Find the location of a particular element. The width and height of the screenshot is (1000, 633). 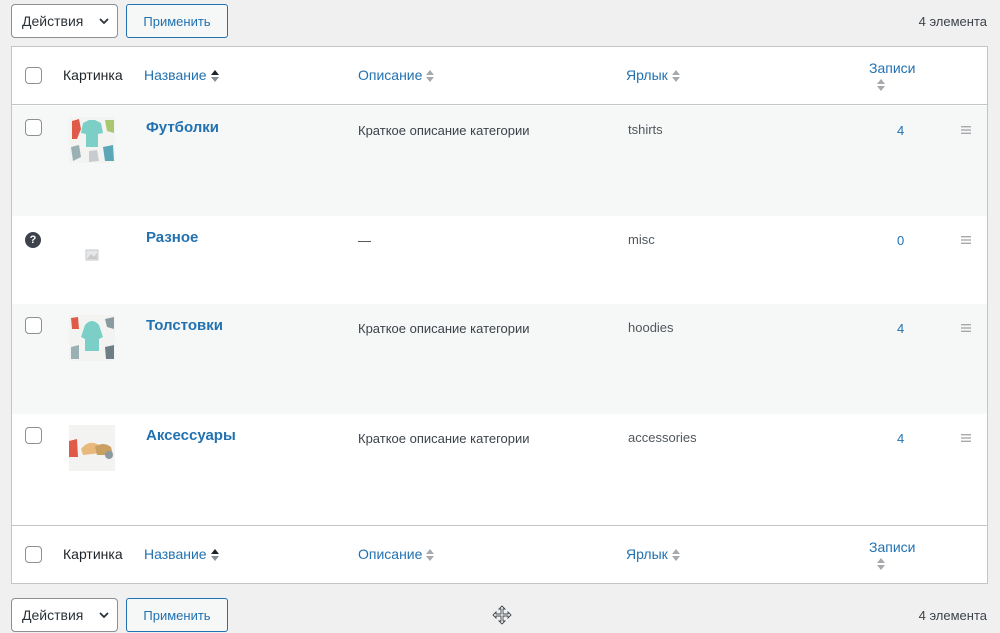

category-name-link: Футболки is located at coordinates (182, 127).